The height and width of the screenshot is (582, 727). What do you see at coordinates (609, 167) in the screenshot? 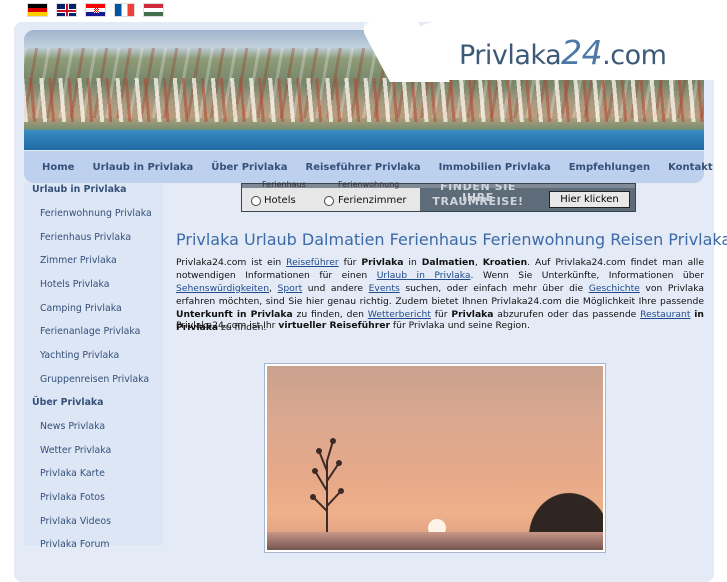
I see `nav-empfehlungen: Empfehlungen` at bounding box center [609, 167].